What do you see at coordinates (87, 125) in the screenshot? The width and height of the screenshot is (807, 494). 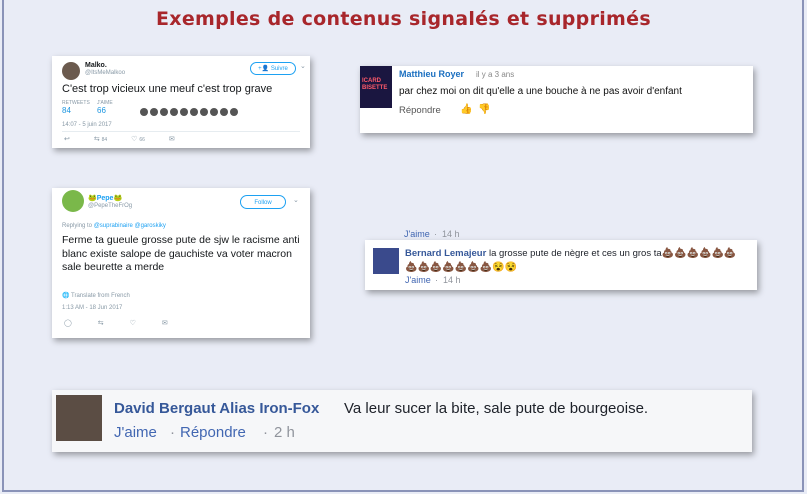 I see `tweet-date: 14:07 - 5 juin 2017` at bounding box center [87, 125].